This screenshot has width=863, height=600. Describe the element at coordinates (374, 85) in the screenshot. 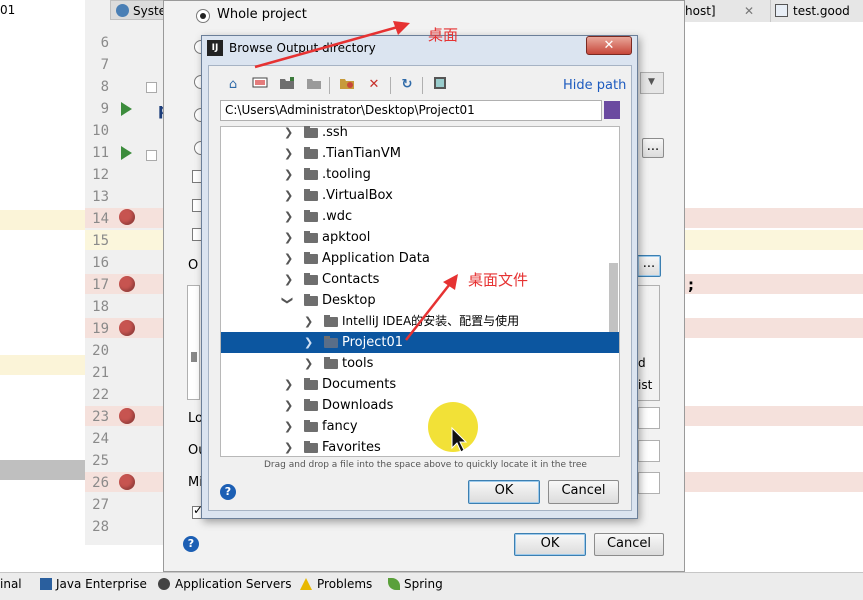

I see `delete-icon: ✕` at that location.